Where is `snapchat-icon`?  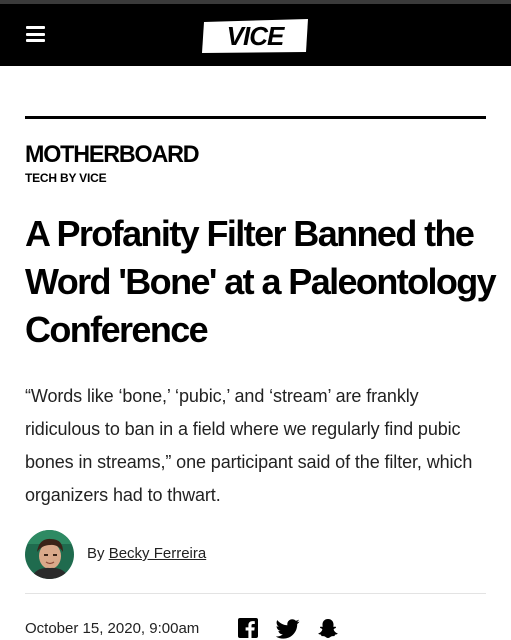
snapchat-icon is located at coordinates (328, 629).